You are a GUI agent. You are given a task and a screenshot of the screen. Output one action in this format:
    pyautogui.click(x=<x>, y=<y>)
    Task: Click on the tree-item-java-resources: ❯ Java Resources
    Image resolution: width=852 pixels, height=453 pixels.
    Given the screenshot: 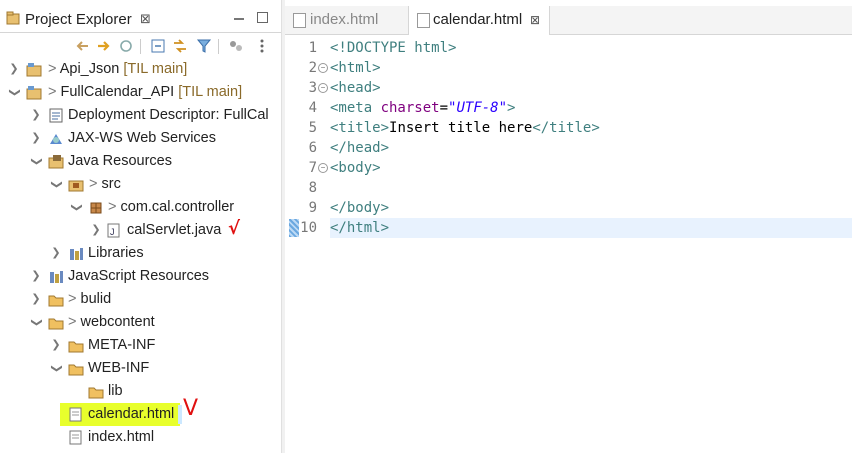 What is the action you would take?
    pyautogui.click(x=140, y=161)
    